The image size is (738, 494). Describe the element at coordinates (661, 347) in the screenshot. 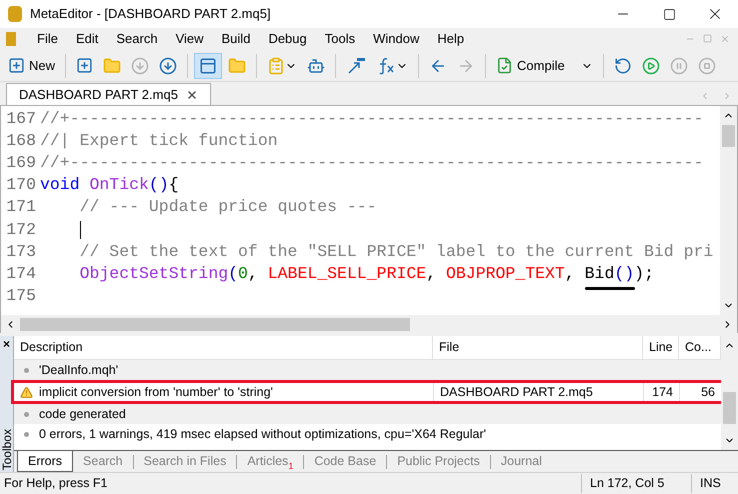

I see `column-header: Line` at that location.